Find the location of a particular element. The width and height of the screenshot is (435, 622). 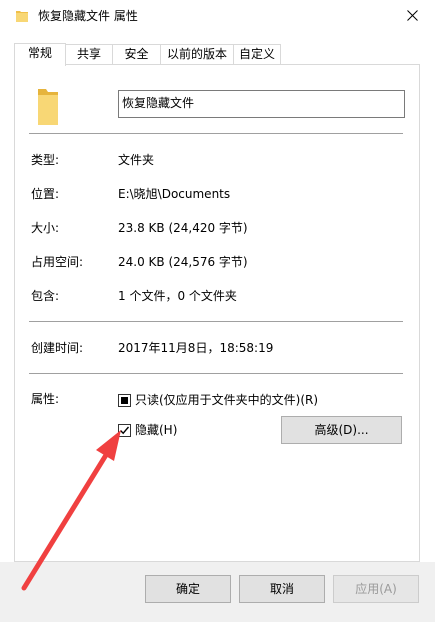

tab-general: 常规 is located at coordinates (40, 54).